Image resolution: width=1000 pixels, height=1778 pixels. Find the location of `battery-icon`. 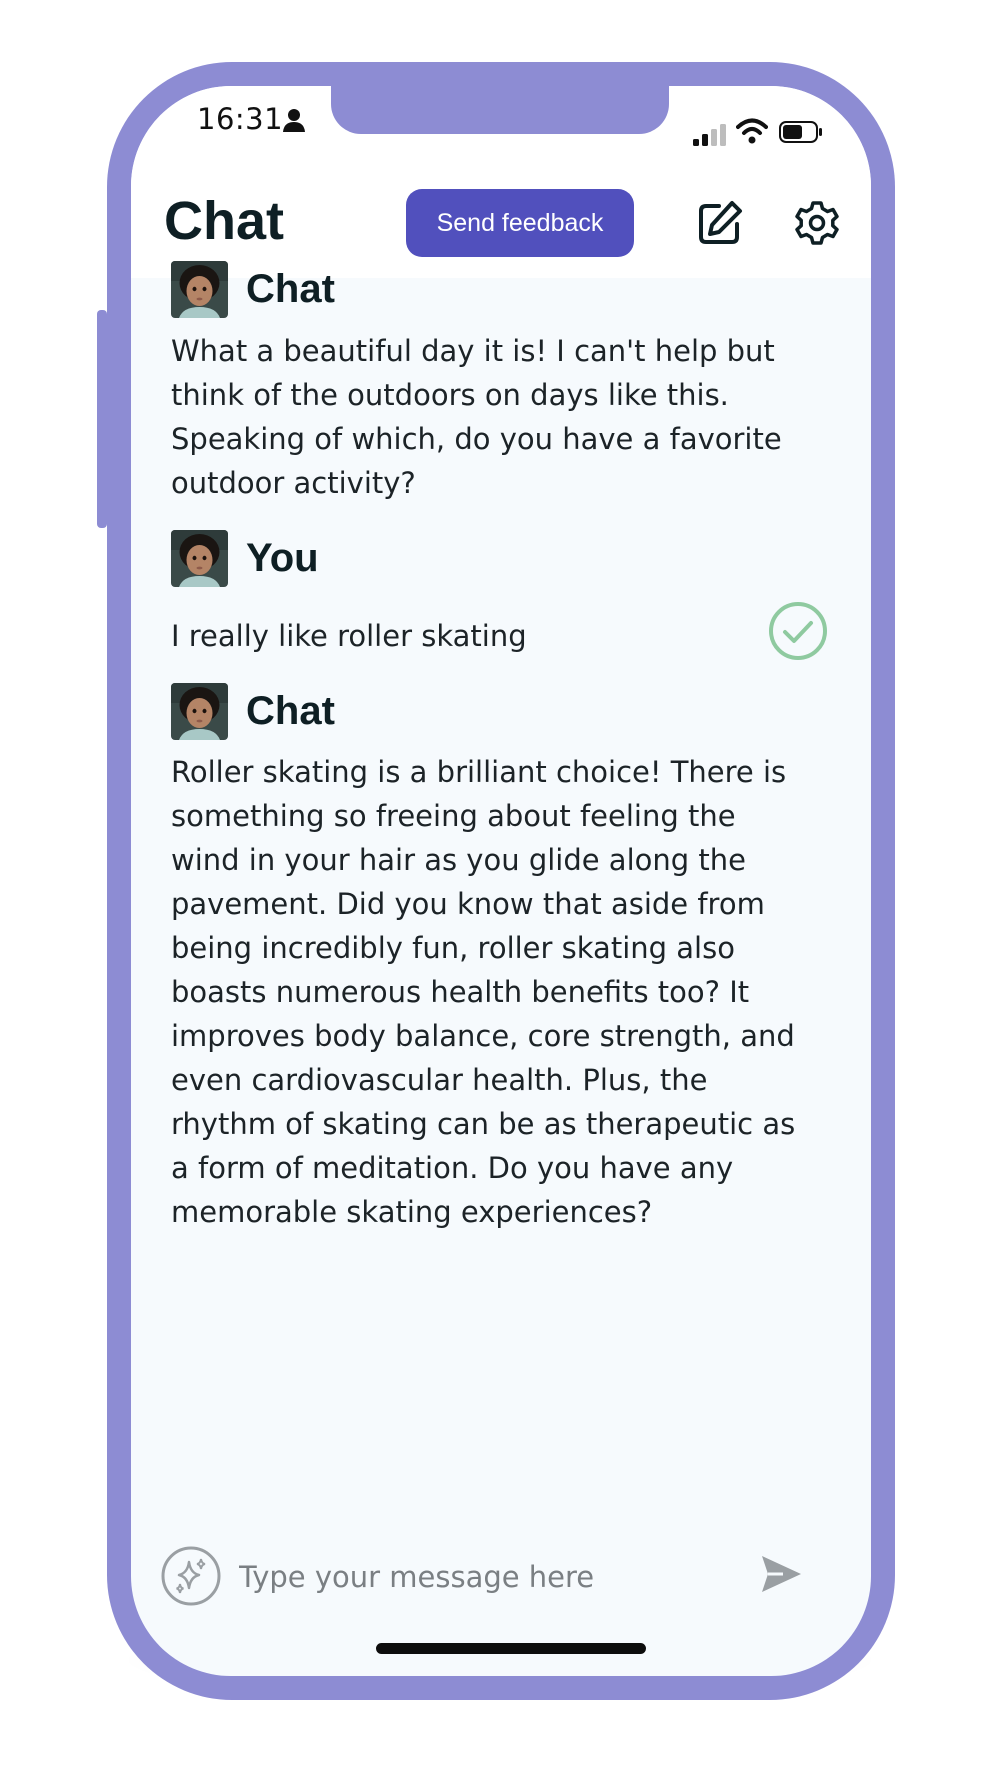

battery-icon is located at coordinates (801, 134).